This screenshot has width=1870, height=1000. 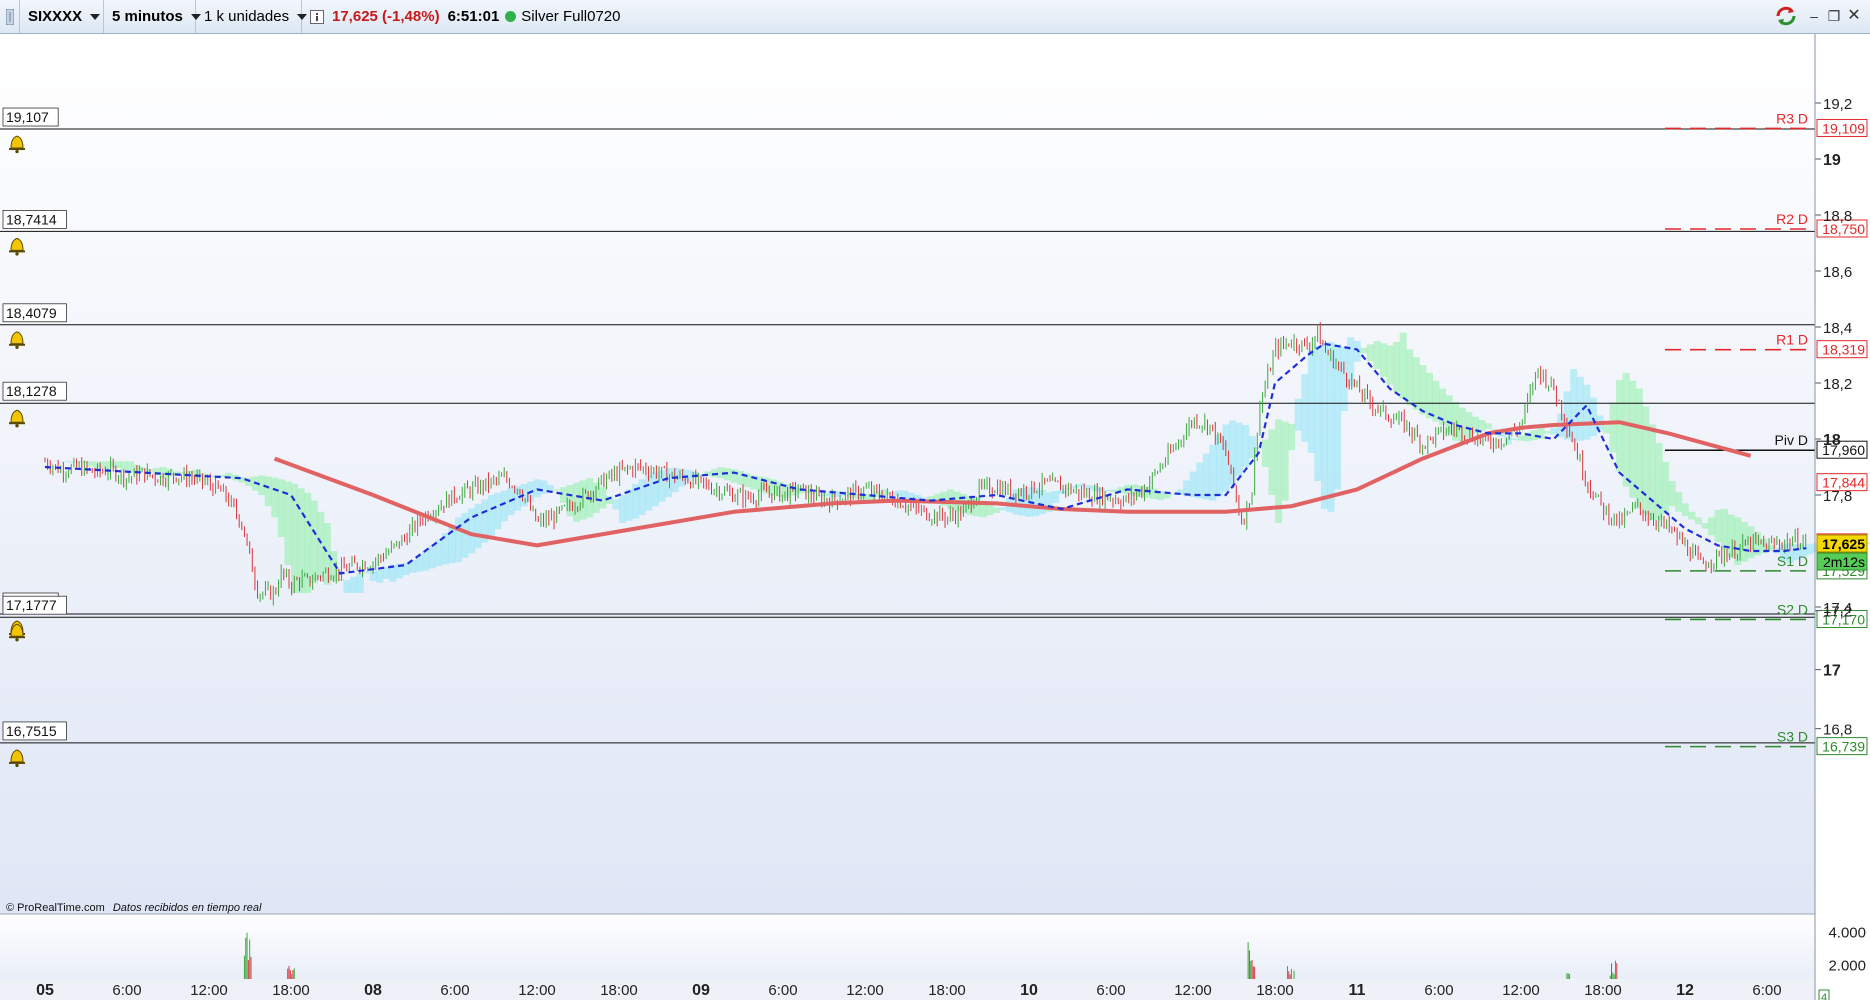 What do you see at coordinates (1843, 350) in the screenshot?
I see `pivot-tag-text: 18,319` at bounding box center [1843, 350].